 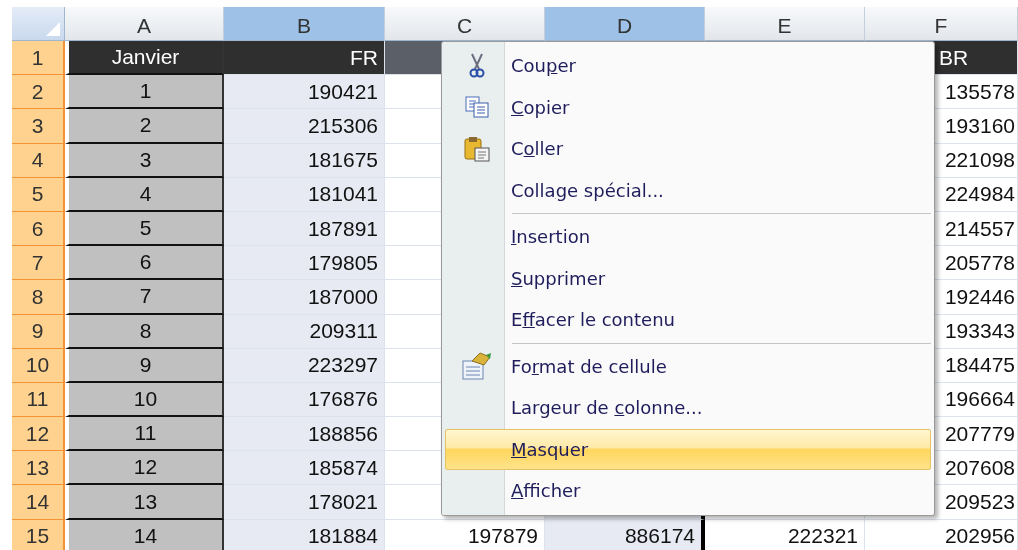 What do you see at coordinates (304, 331) in the screenshot?
I see `table-cell: 209311` at bounding box center [304, 331].